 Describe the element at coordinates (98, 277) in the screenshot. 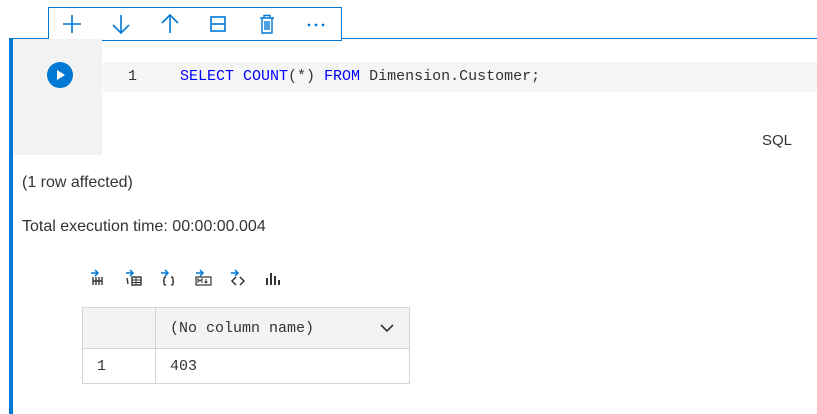

I see `save-as-csv-icon` at that location.